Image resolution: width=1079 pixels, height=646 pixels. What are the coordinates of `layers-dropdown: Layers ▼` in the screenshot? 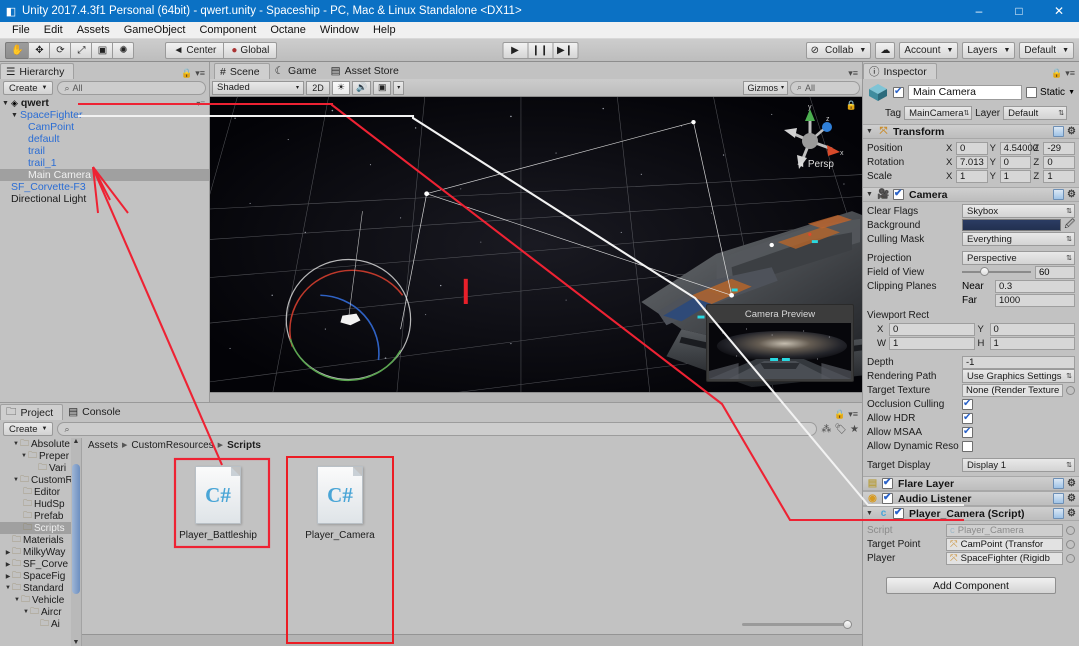 It's located at (989, 50).